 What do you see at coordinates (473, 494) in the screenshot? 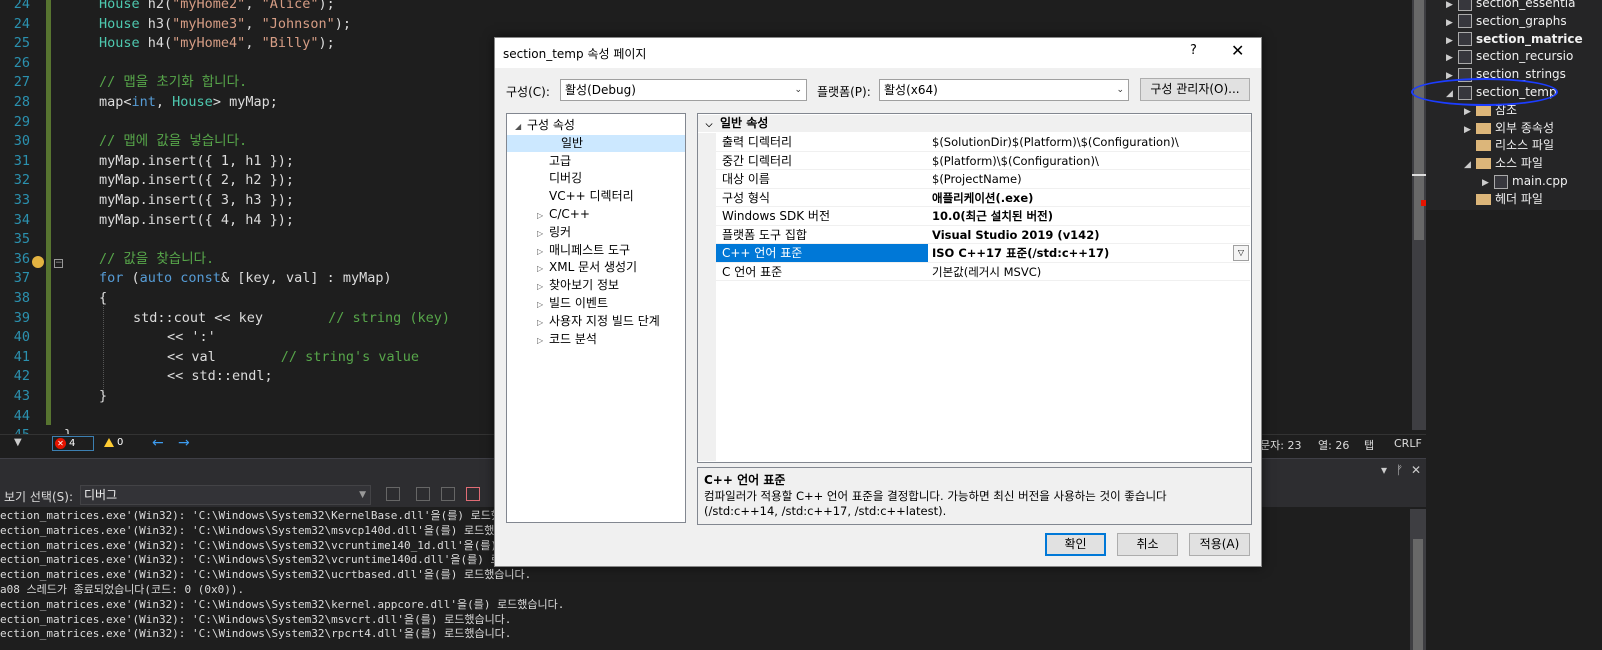
I see `clear-all-icon` at bounding box center [473, 494].